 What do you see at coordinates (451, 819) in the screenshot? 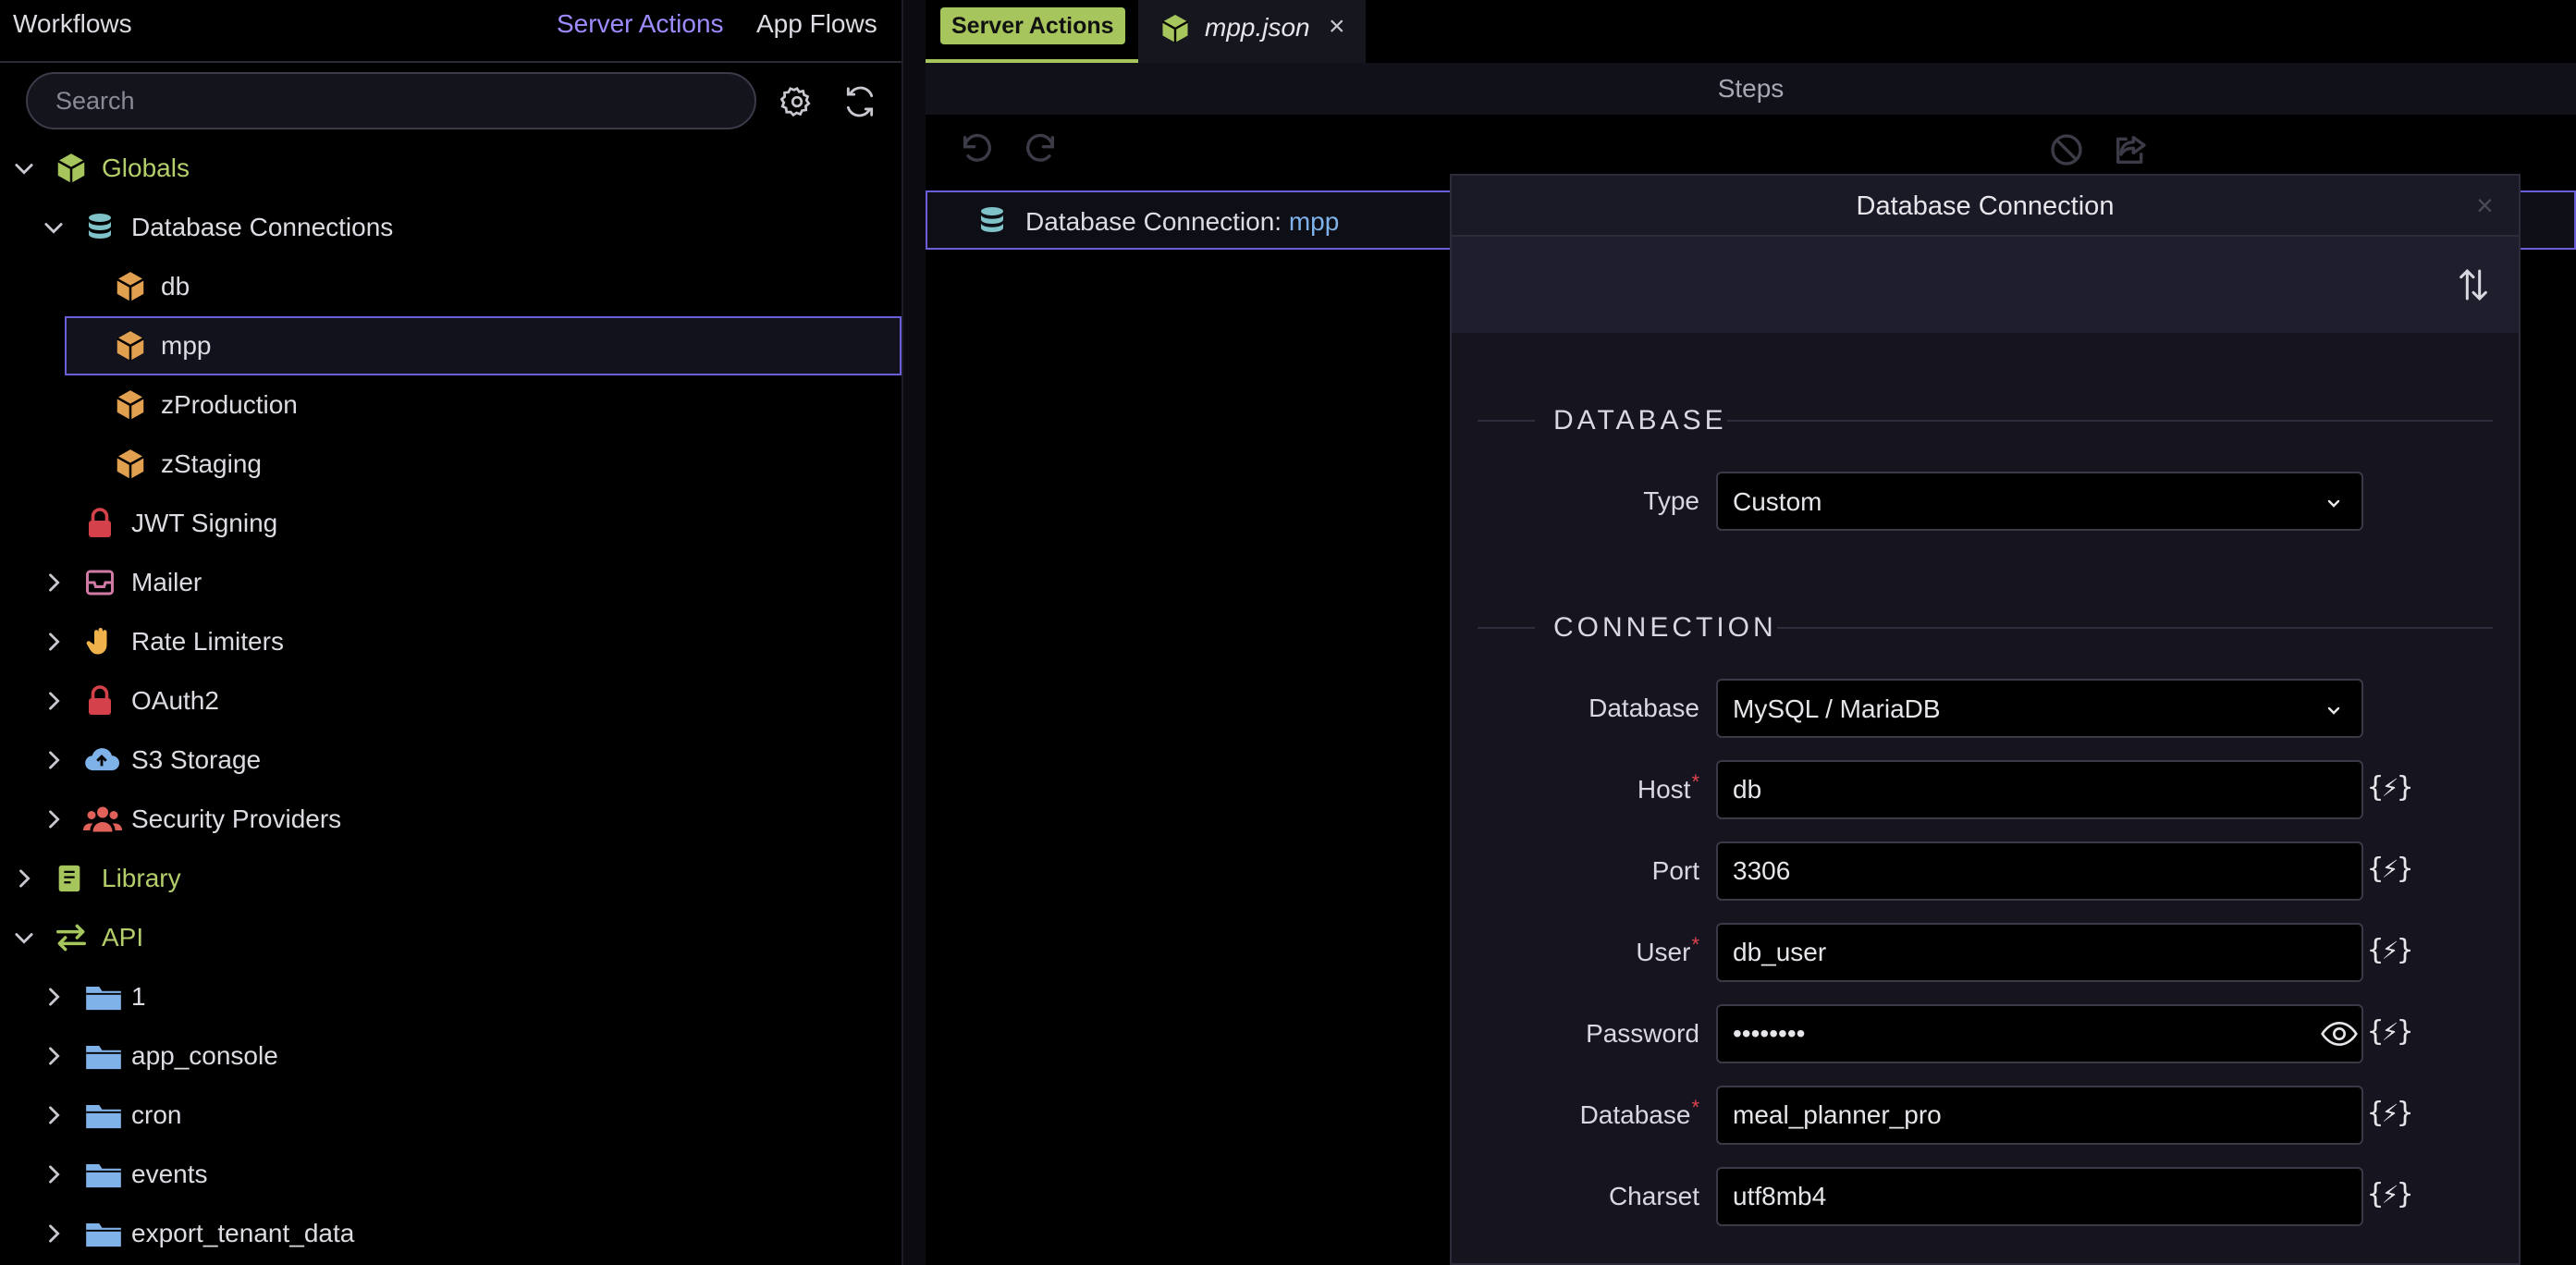
I see `tree-item: Security Providers` at bounding box center [451, 819].